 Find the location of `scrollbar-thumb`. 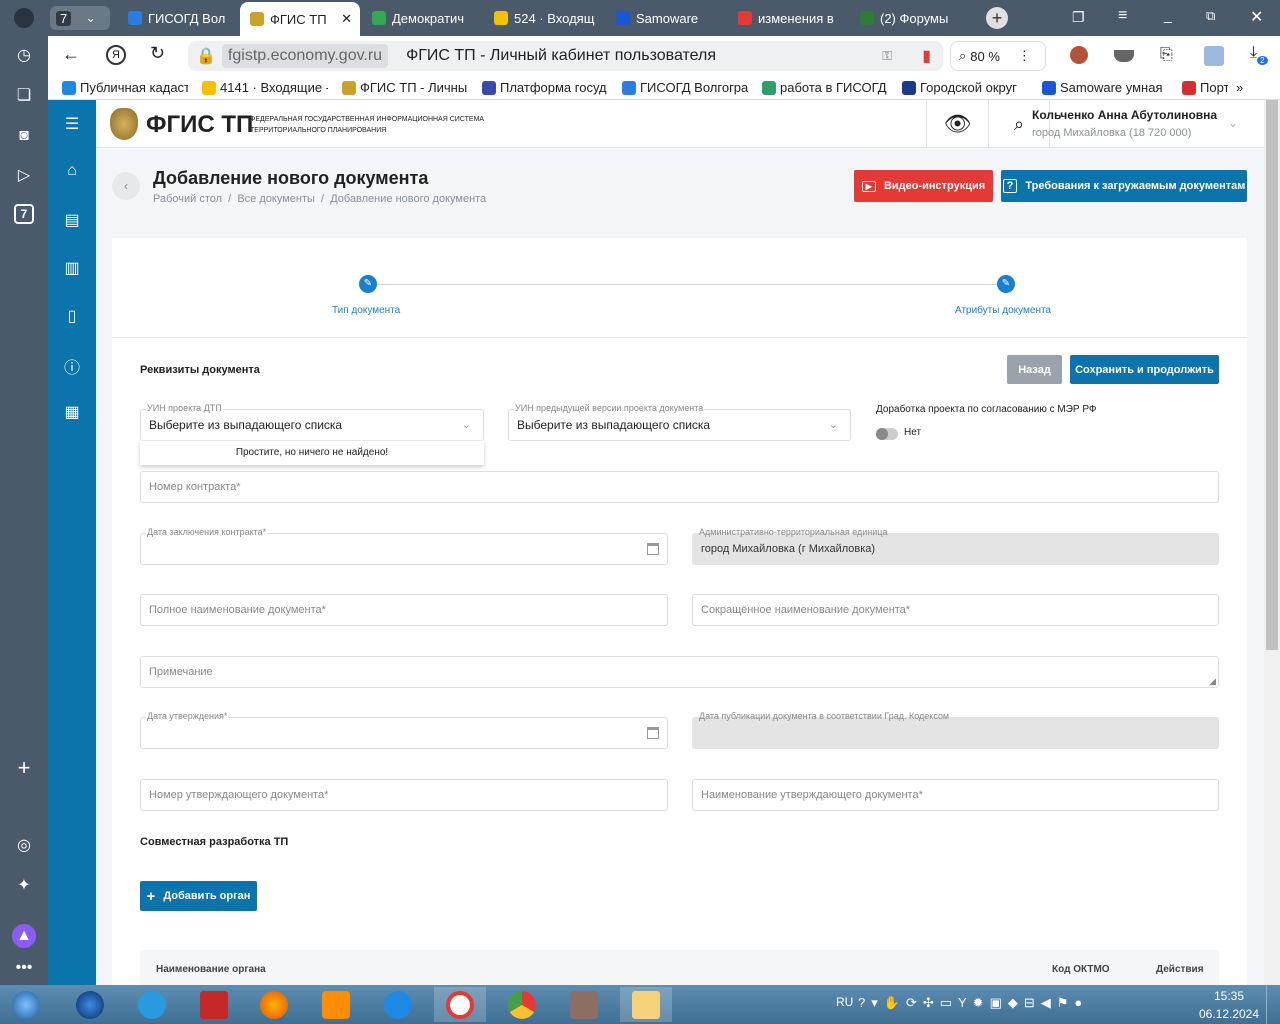

scrollbar-thumb is located at coordinates (1272, 375).